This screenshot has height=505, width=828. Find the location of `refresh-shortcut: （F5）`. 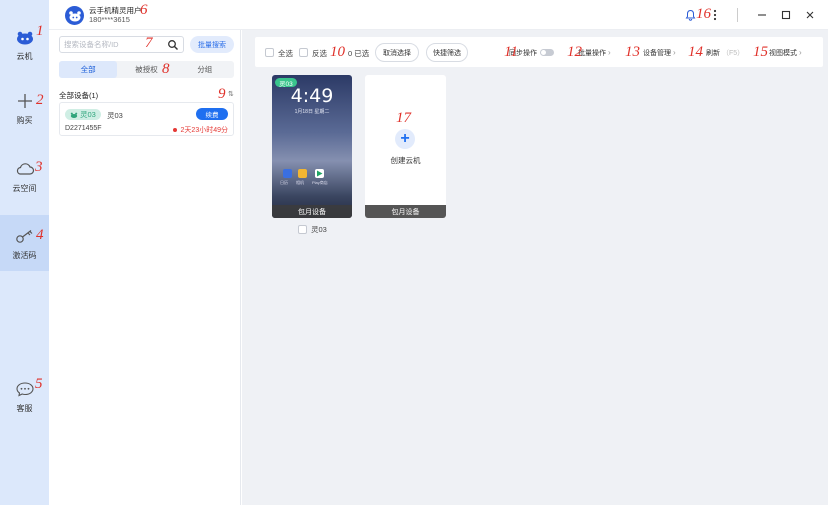

refresh-shortcut: （F5） is located at coordinates (733, 53).